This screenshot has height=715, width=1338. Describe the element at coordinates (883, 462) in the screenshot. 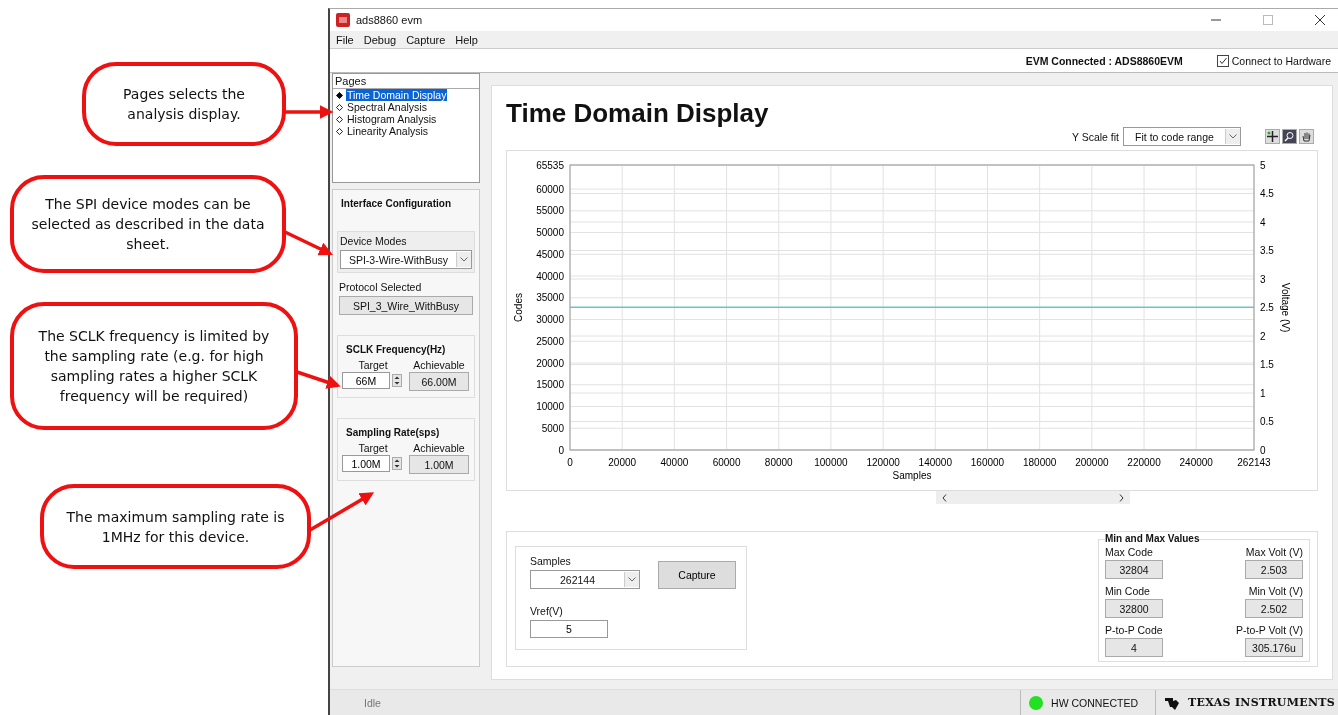

I see `x-tick-label: 120000` at that location.